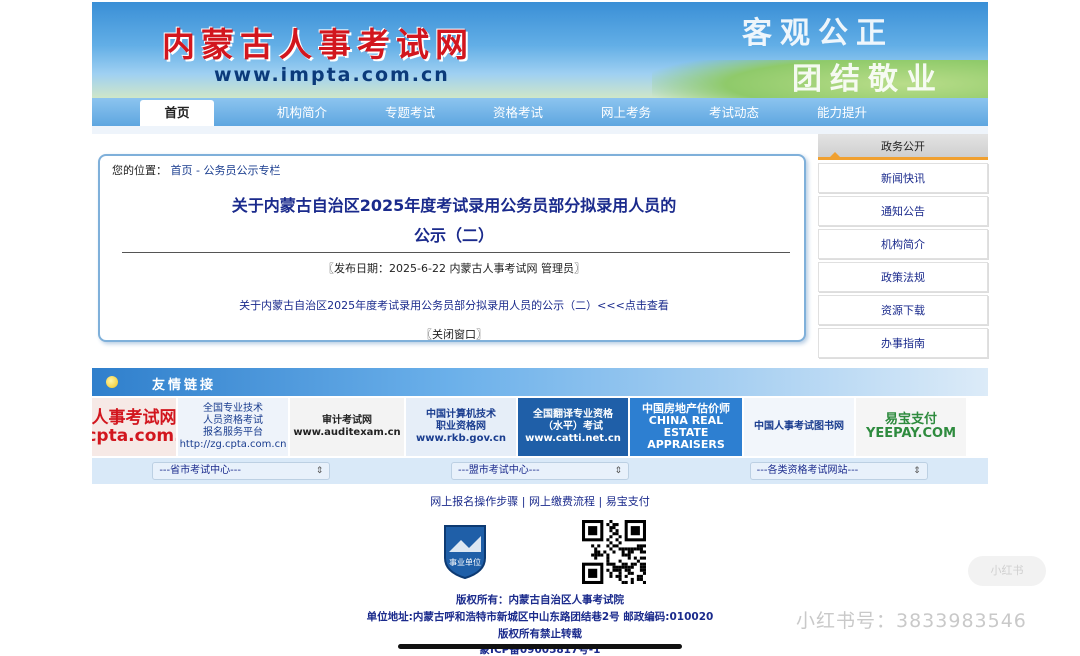 This screenshot has width=1080, height=656. Describe the element at coordinates (134, 427) in the screenshot. I see `logo-cpta: 人事考试网 w.cpta.com.cn` at that location.